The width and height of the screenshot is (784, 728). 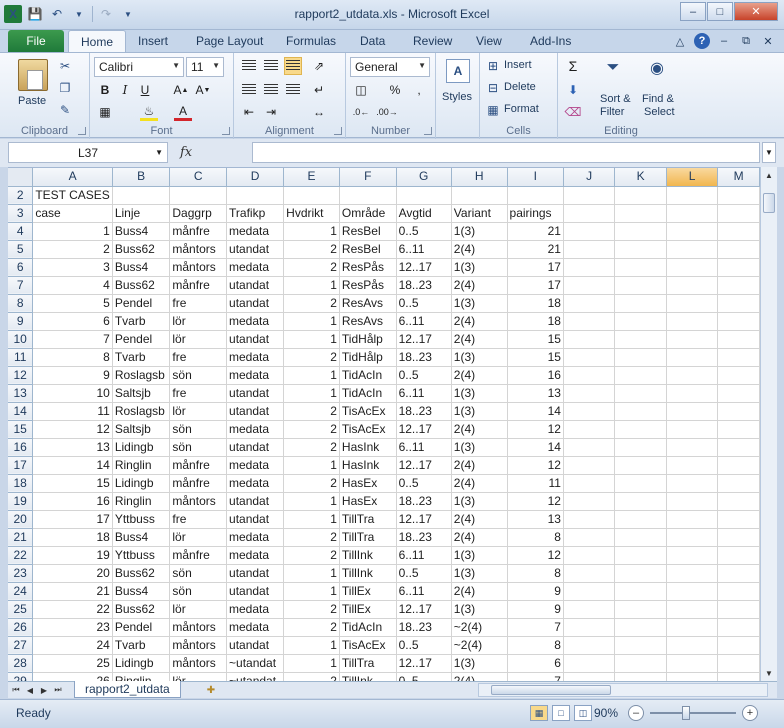 I want to click on cell: Buss4, so click(x=141, y=537).